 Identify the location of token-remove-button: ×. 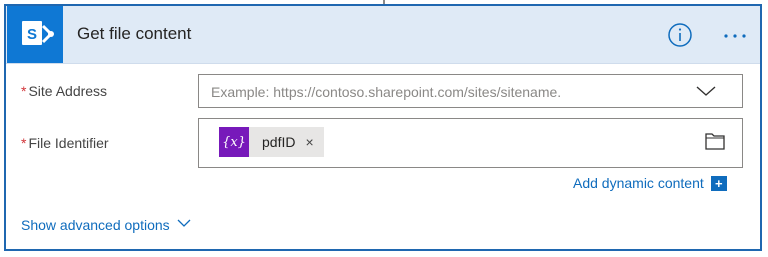
(309, 142).